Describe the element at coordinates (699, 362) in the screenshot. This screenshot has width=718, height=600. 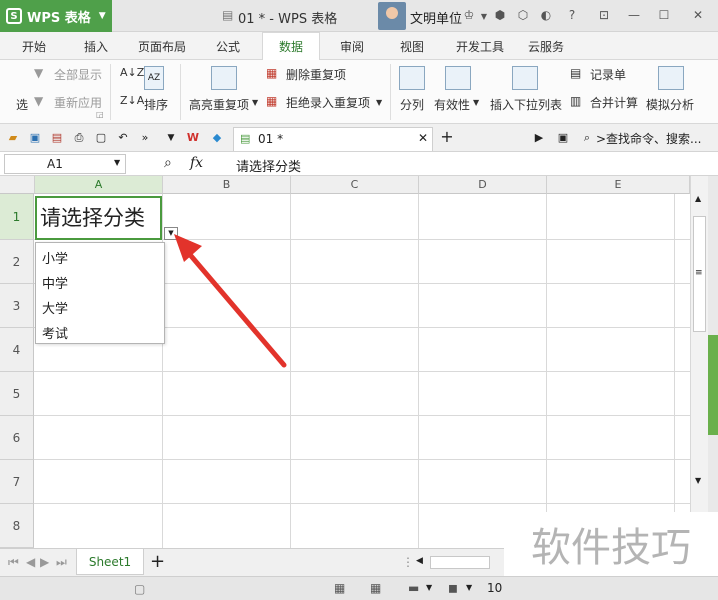
I see `vertical-scrollbar: ▲ ≡ ▼` at that location.